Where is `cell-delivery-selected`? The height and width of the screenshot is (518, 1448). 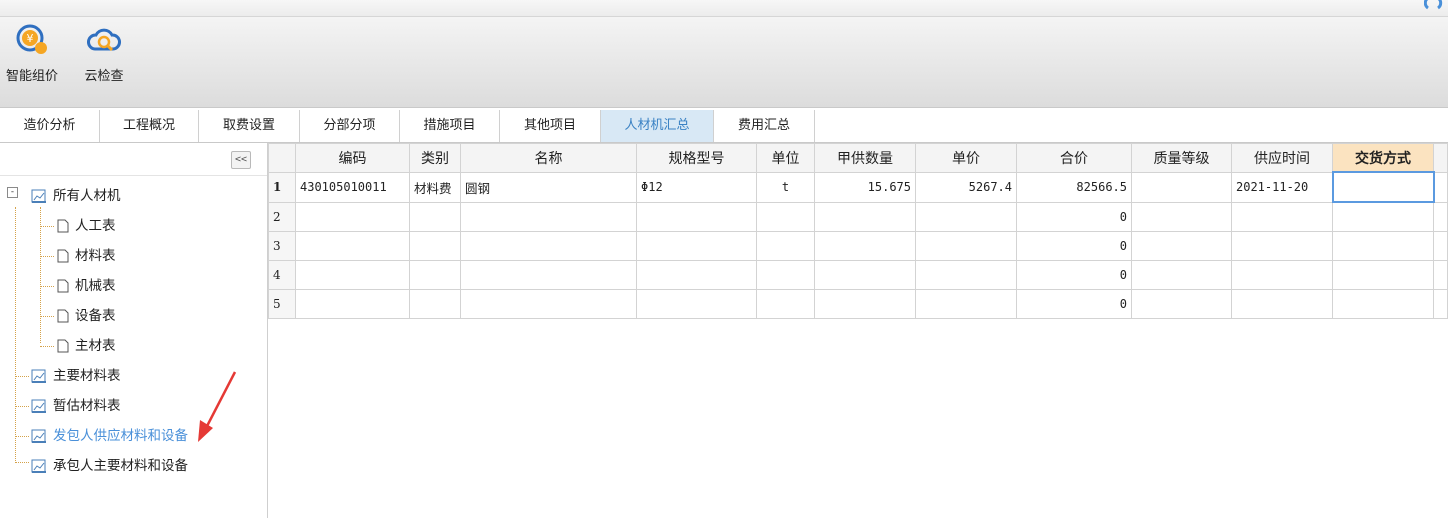 cell-delivery-selected is located at coordinates (1383, 187).